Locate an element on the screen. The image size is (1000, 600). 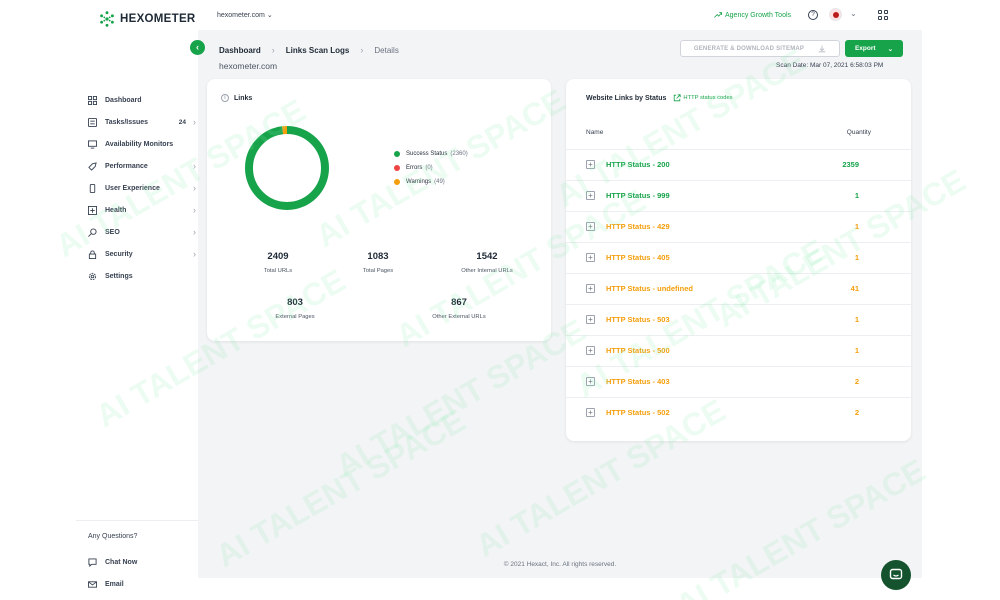
sidebar-item-settings: Settings is located at coordinates (142, 276).